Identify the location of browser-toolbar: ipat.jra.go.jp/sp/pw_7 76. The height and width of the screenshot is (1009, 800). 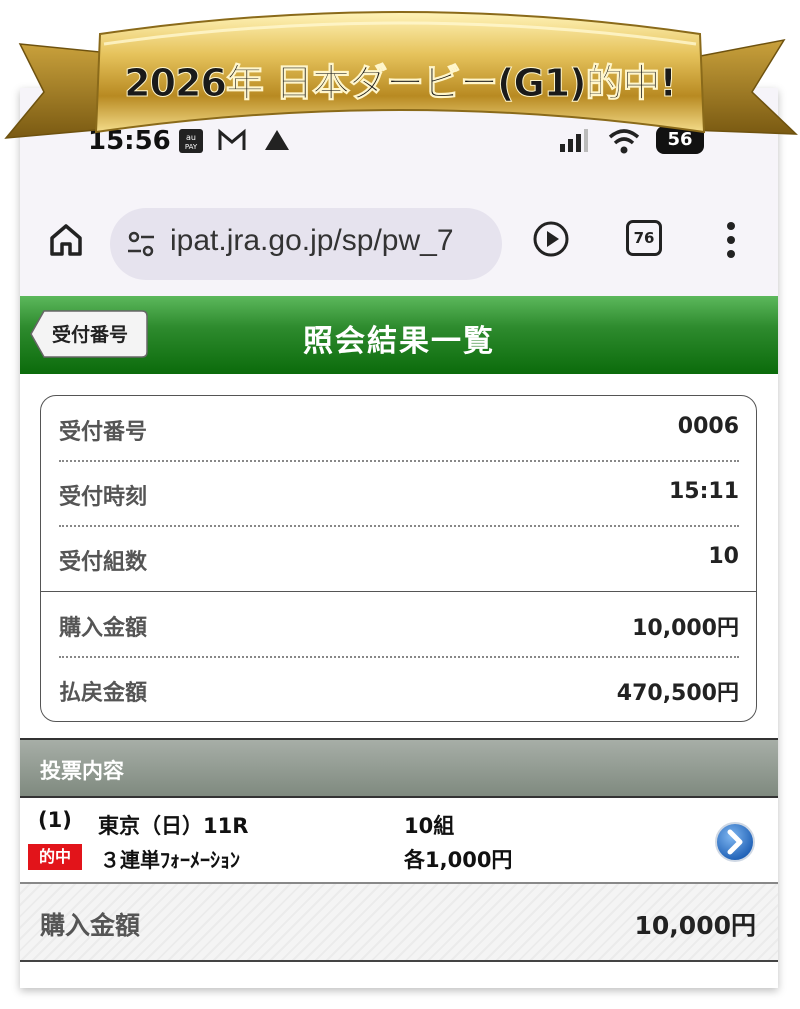
(399, 247).